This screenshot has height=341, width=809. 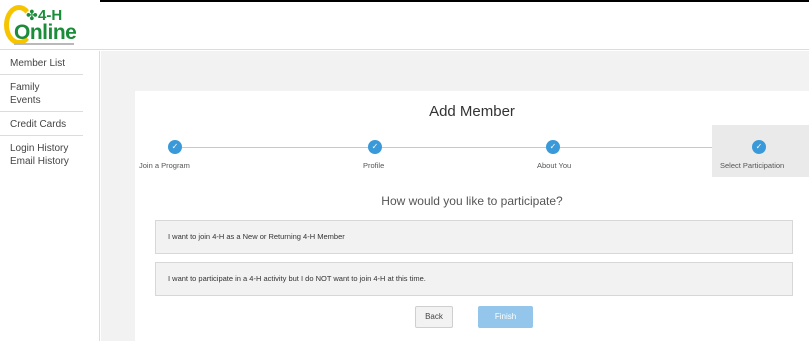 What do you see at coordinates (465, 147) in the screenshot?
I see `stepper-track` at bounding box center [465, 147].